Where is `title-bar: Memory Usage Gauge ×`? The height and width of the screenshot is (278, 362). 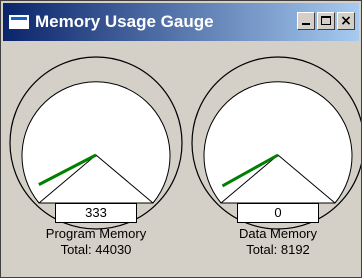 title-bar: Memory Usage Gauge × is located at coordinates (181, 22).